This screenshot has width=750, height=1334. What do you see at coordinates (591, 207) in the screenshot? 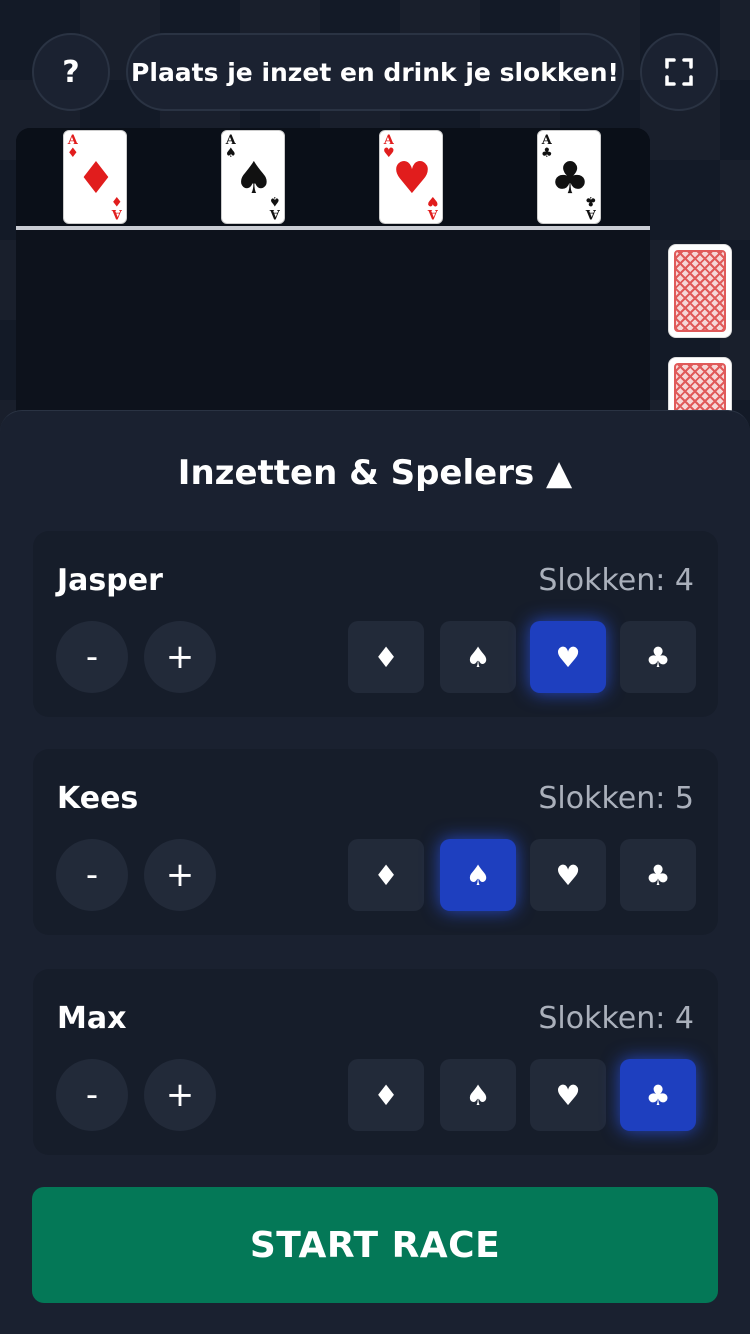
I see `card-corner: A ♣` at bounding box center [591, 207].